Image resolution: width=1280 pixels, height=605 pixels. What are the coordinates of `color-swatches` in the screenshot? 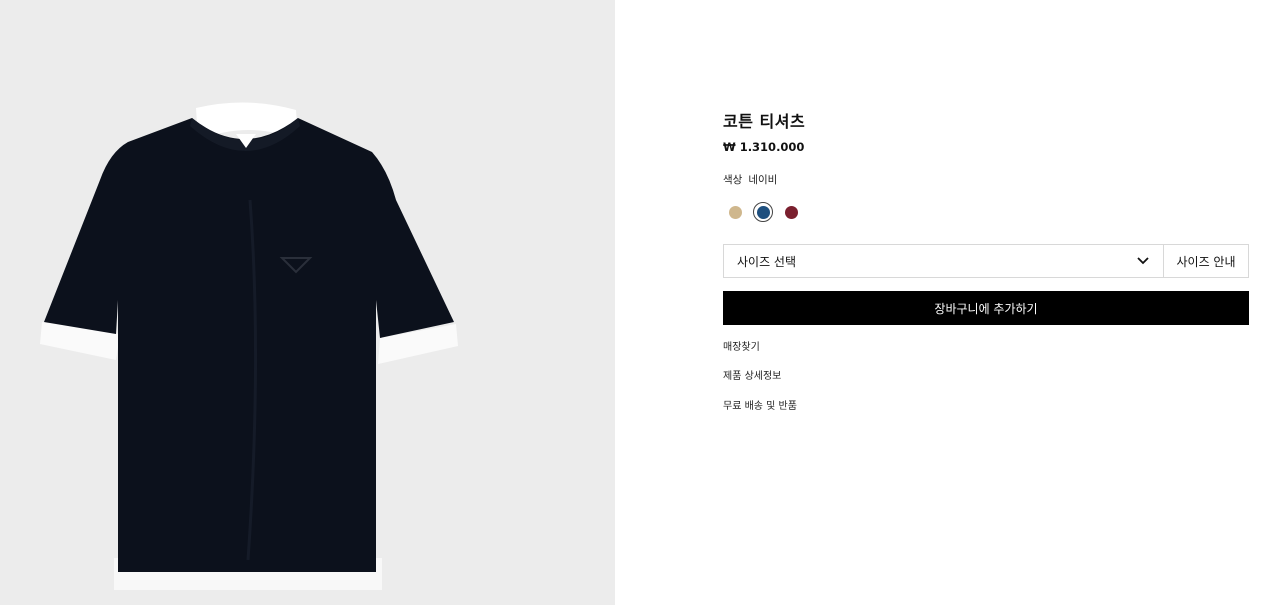 It's located at (767, 212).